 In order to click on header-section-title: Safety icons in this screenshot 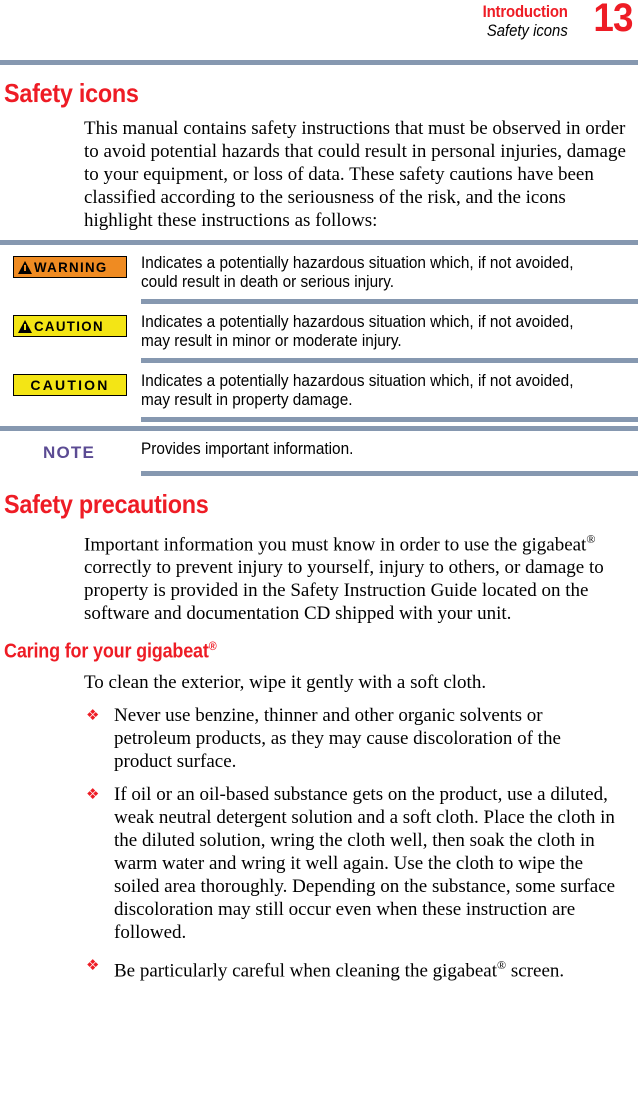, I will do `click(527, 31)`.